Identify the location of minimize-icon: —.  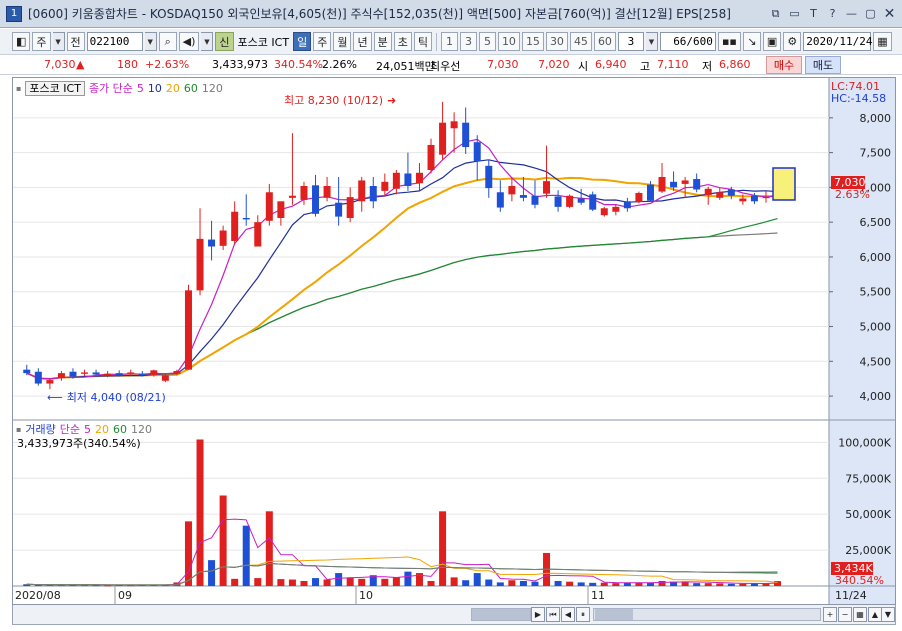
(851, 13).